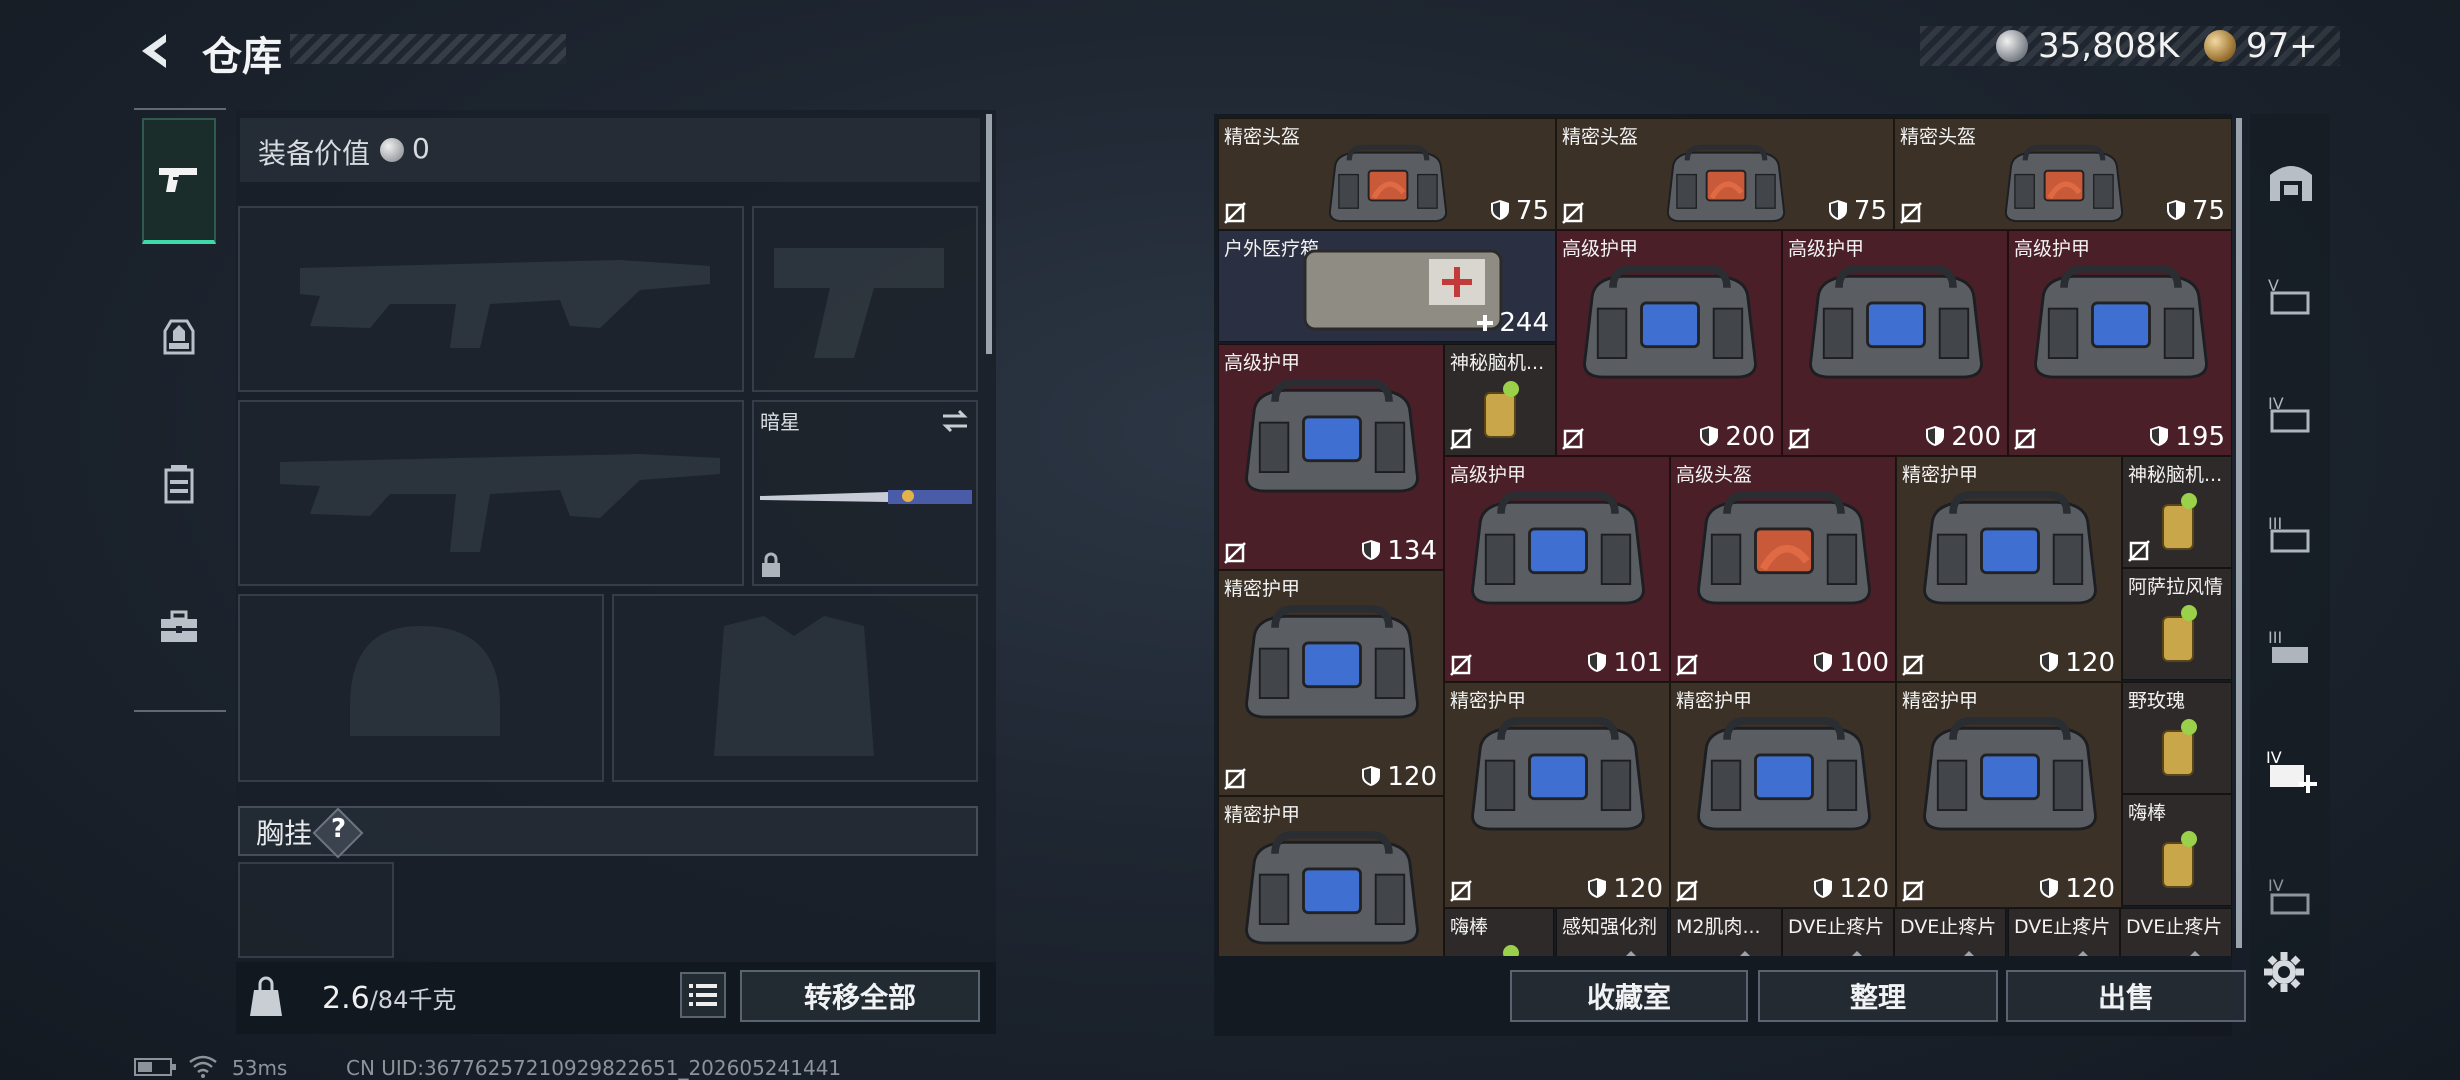 This screenshot has height=1080, width=2460. What do you see at coordinates (2291, 296) in the screenshot?
I see `rail-tab-5: V` at bounding box center [2291, 296].